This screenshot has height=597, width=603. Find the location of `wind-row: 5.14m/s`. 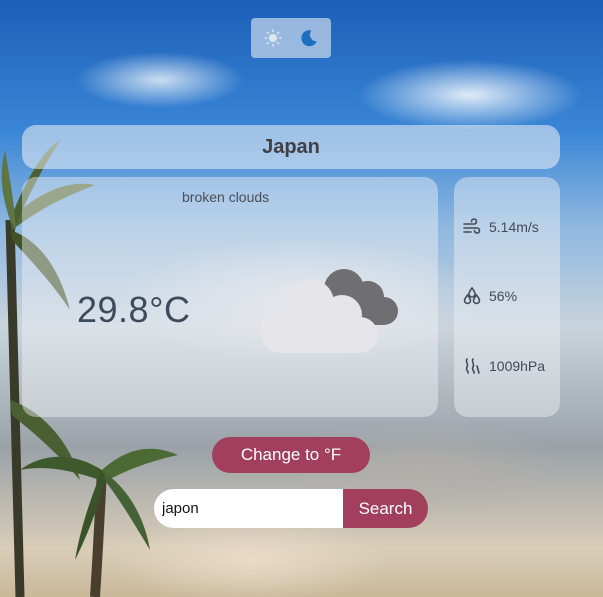

wind-row: 5.14m/s is located at coordinates (501, 227).